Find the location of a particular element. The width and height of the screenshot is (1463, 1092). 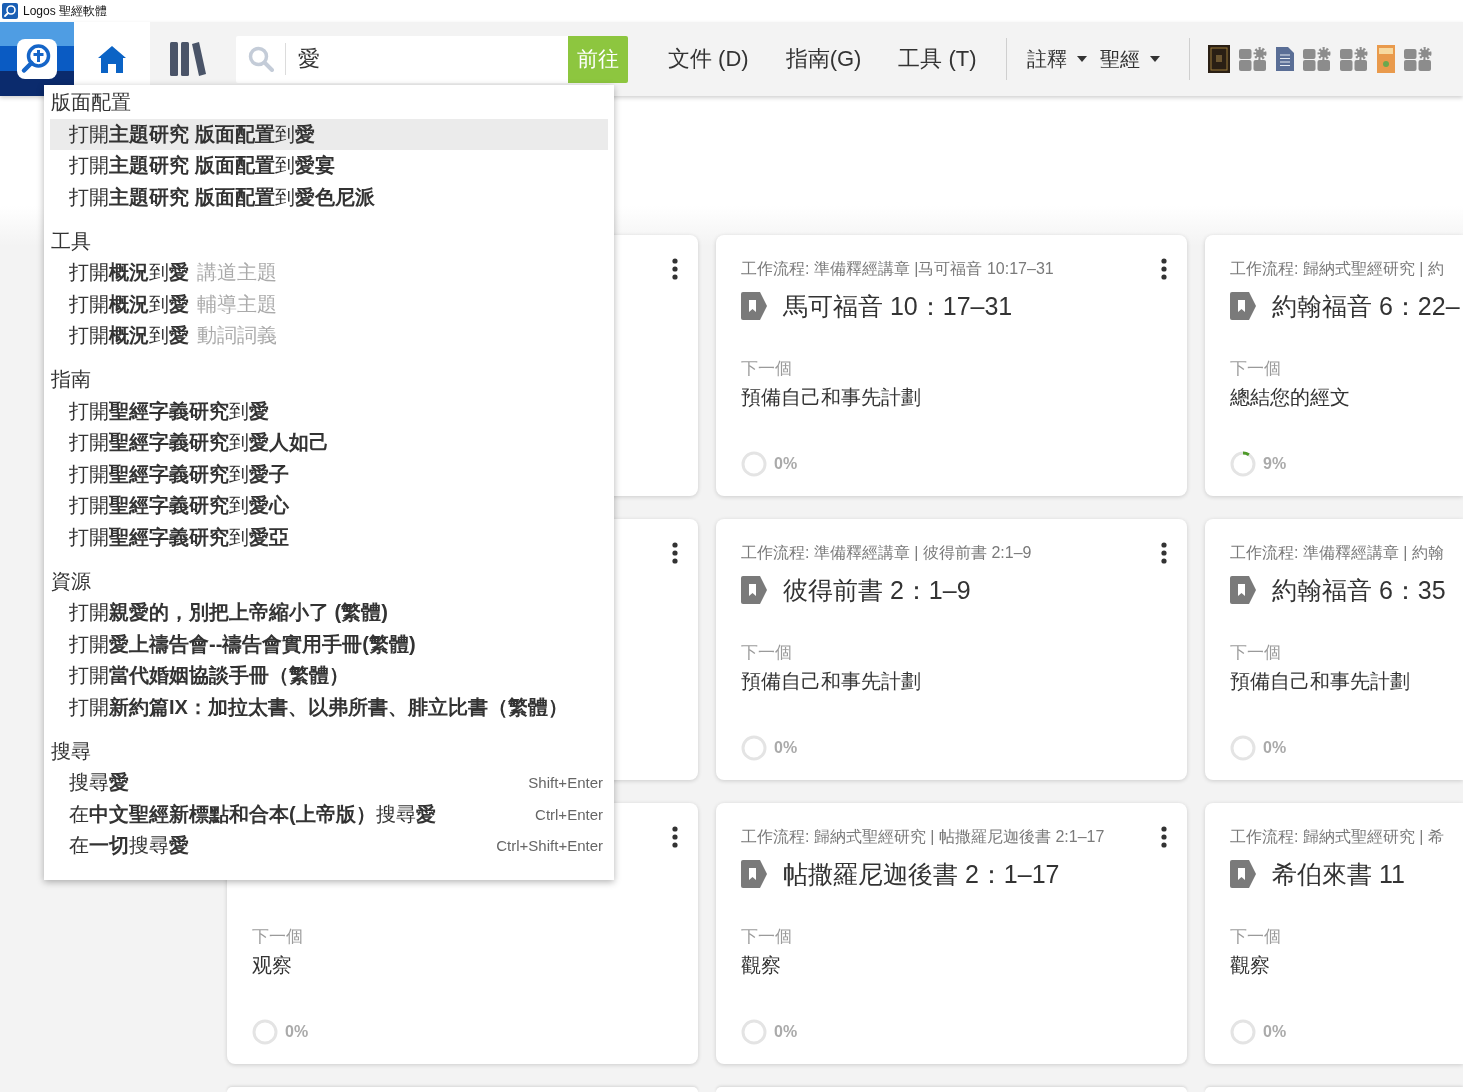

next-step-text: 總結您的經文 is located at coordinates (1290, 397).